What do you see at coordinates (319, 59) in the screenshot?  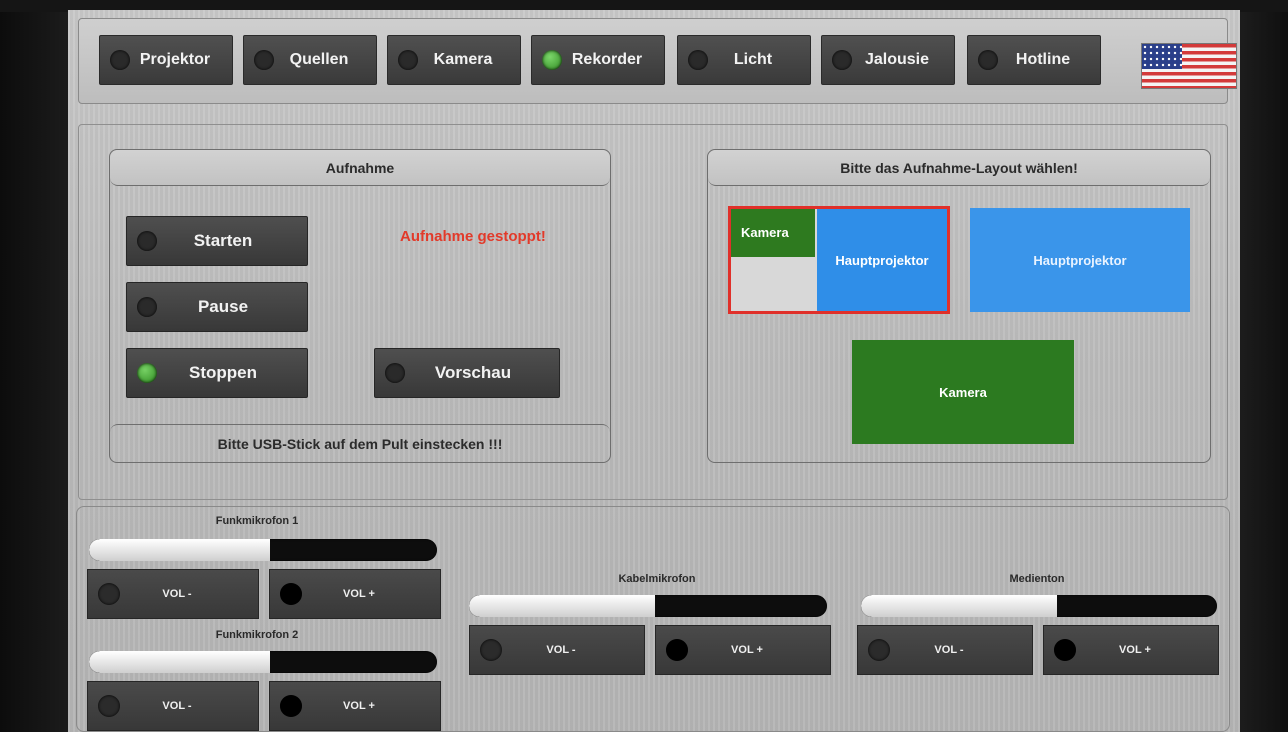 I see `nav-button-label: Quellen` at bounding box center [319, 59].